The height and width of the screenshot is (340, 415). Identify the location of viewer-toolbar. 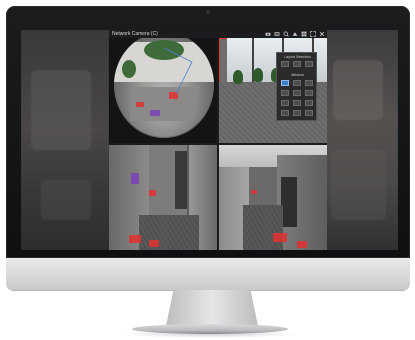
(272, 34).